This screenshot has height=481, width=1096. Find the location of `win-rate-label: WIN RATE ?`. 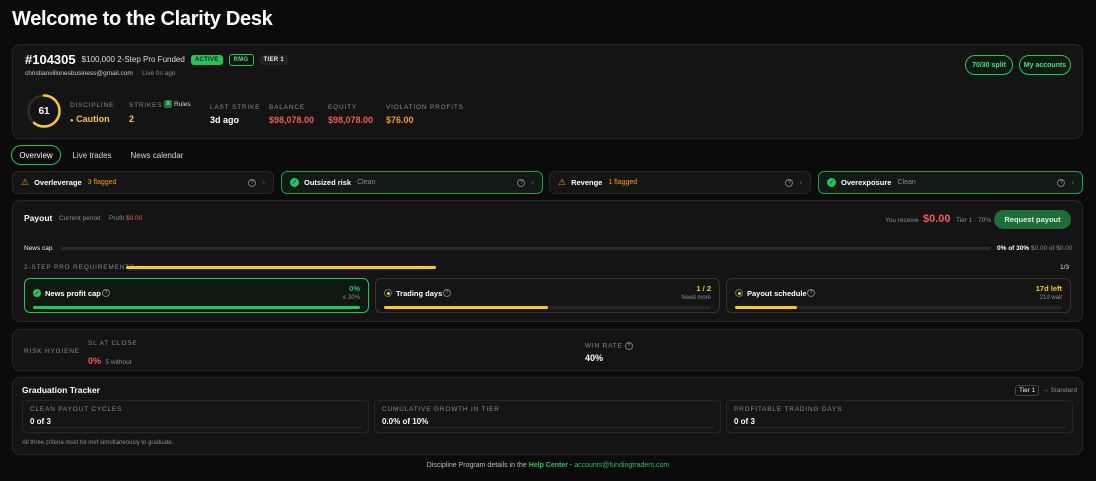

win-rate-label: WIN RATE ? is located at coordinates (609, 346).